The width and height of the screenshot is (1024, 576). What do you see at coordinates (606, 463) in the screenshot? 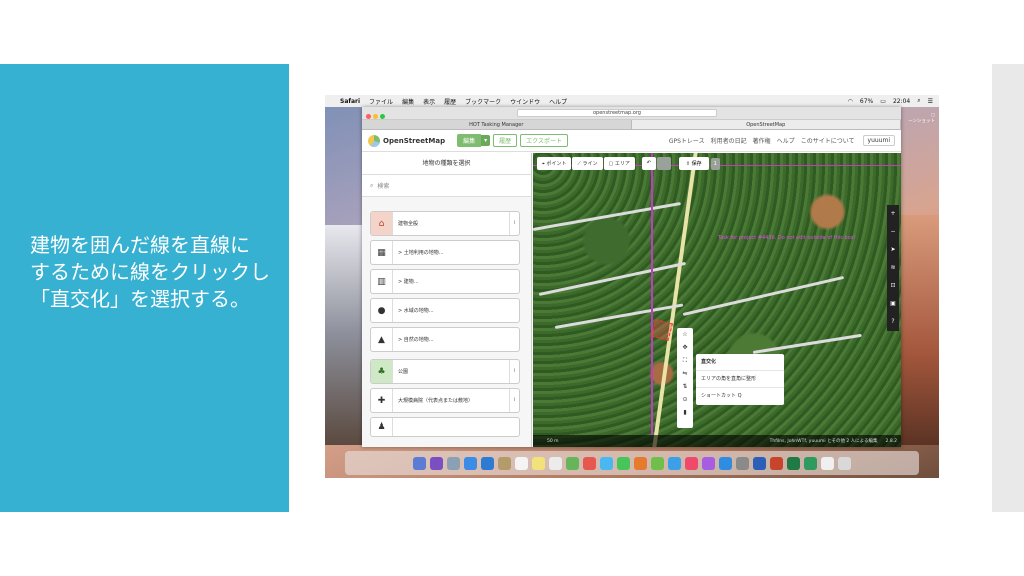
I see `messages-icon` at bounding box center [606, 463].